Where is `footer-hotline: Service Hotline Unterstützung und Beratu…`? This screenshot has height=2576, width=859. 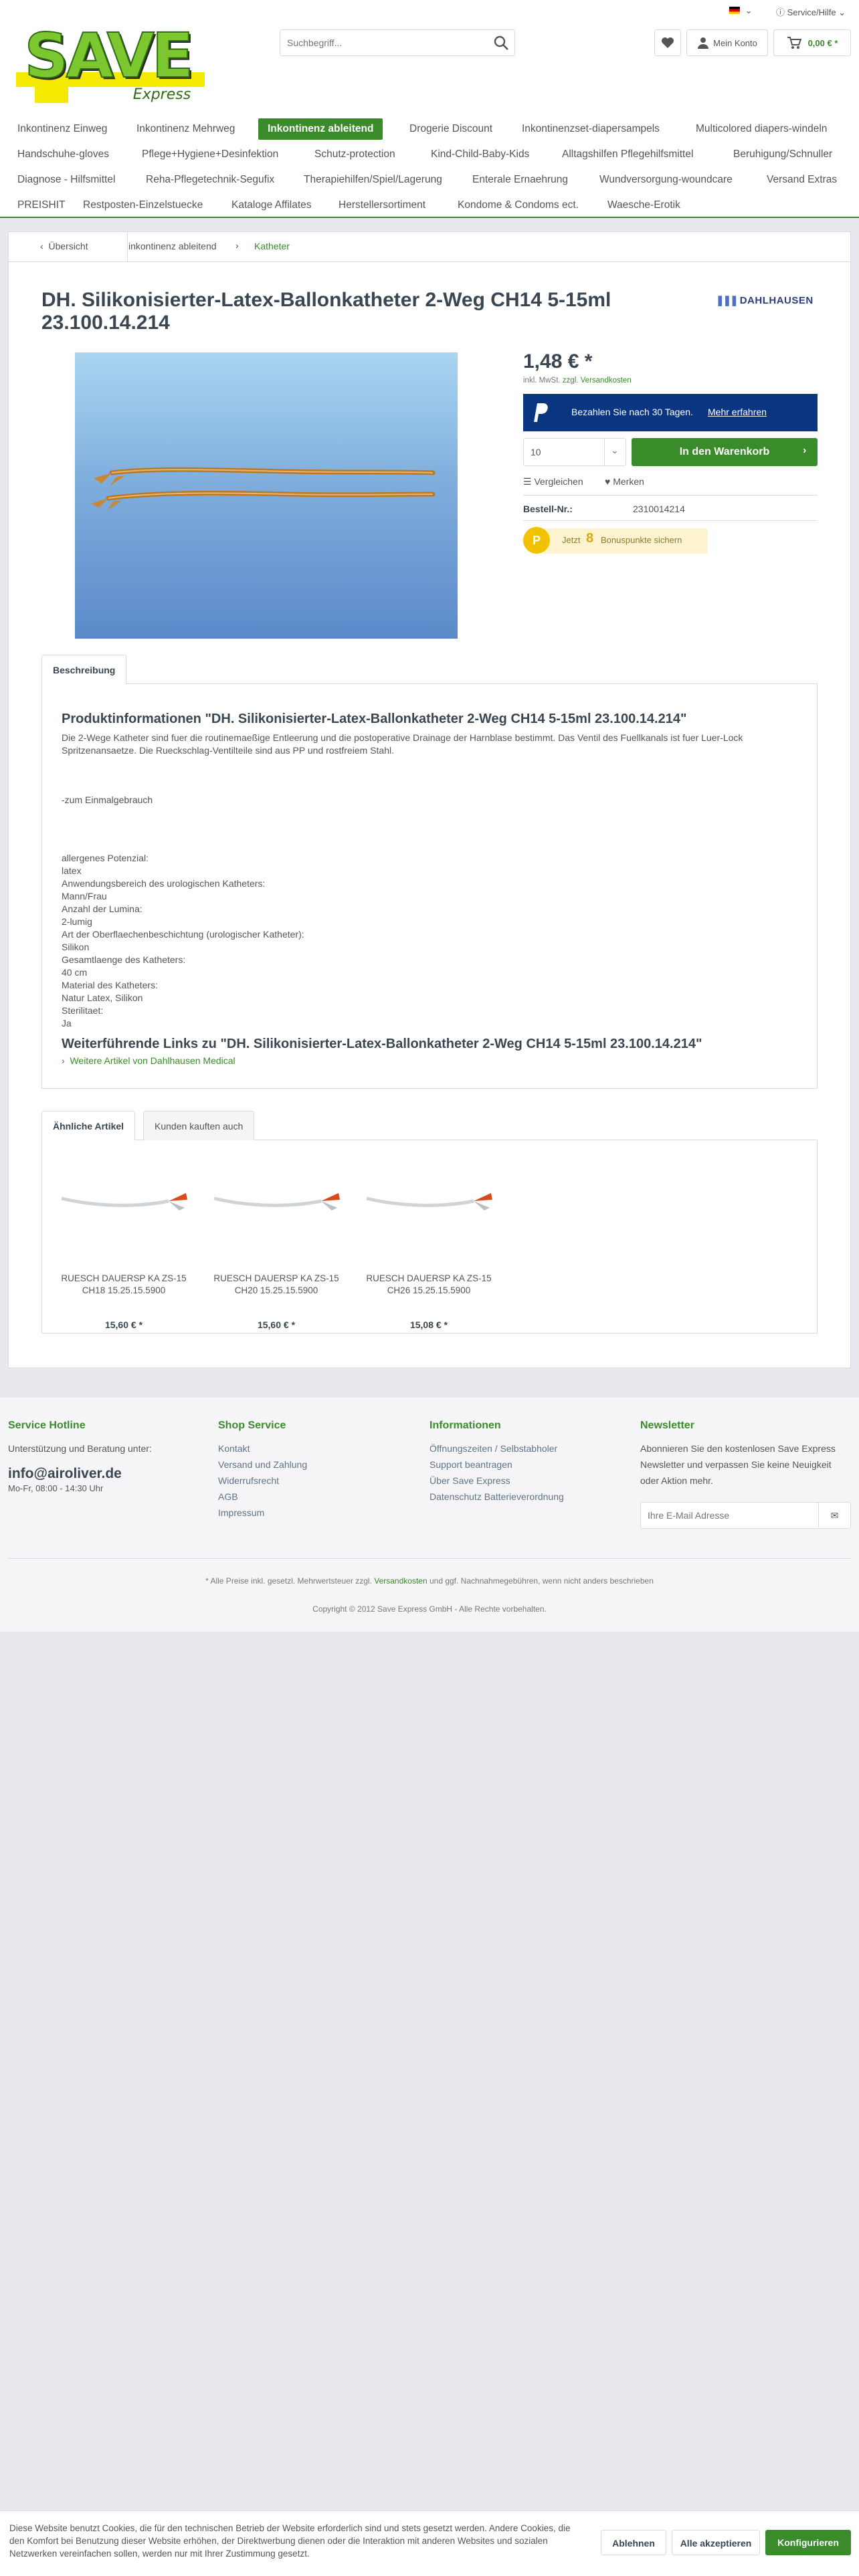 footer-hotline: Service Hotline Unterstützung und Beratu… is located at coordinates (105, 1457).